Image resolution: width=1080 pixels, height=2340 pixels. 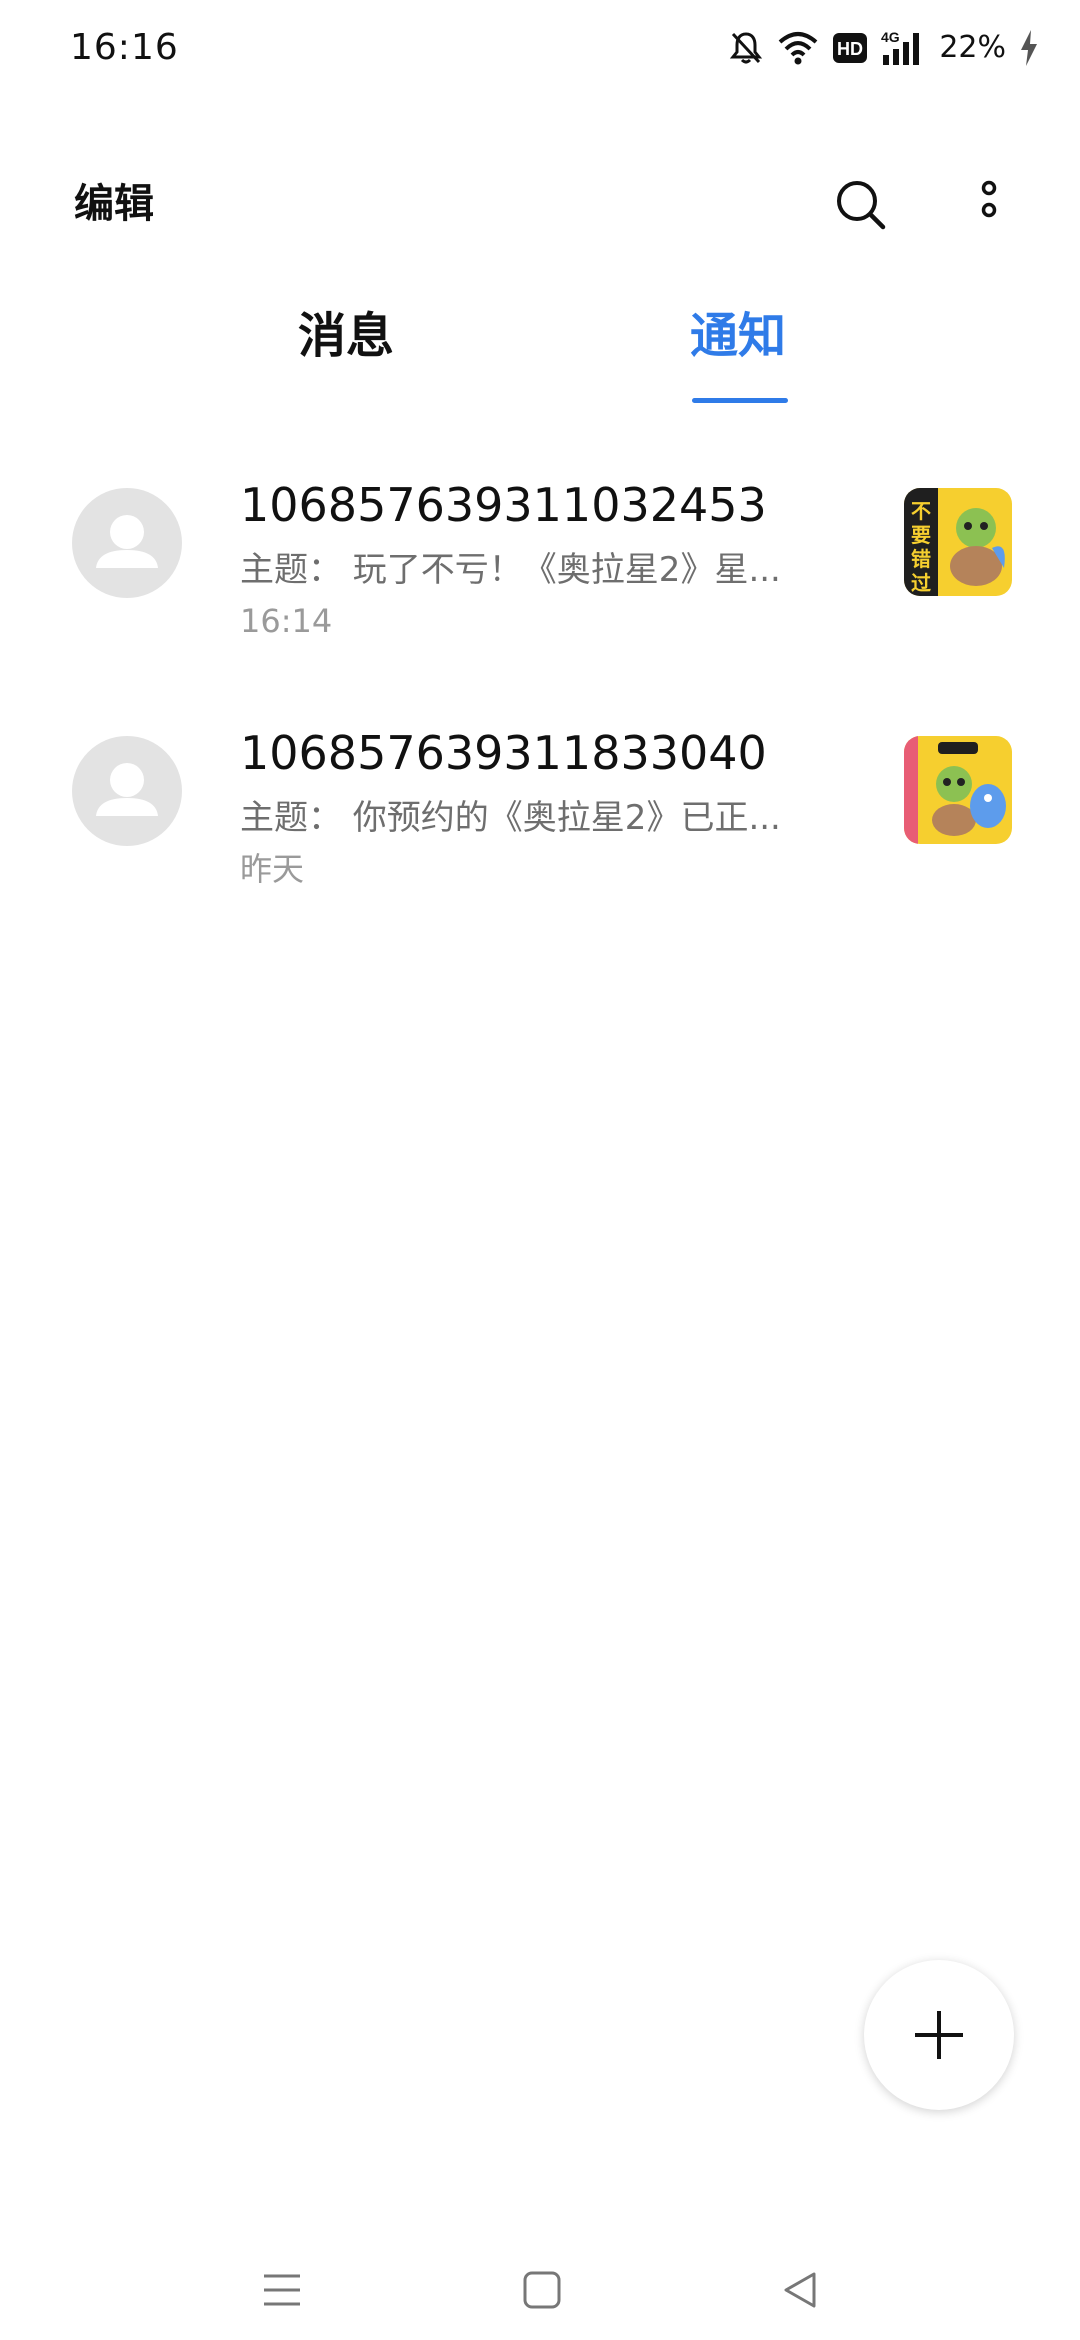 I want to click on tab-messages: 消息, so click(x=346, y=336).